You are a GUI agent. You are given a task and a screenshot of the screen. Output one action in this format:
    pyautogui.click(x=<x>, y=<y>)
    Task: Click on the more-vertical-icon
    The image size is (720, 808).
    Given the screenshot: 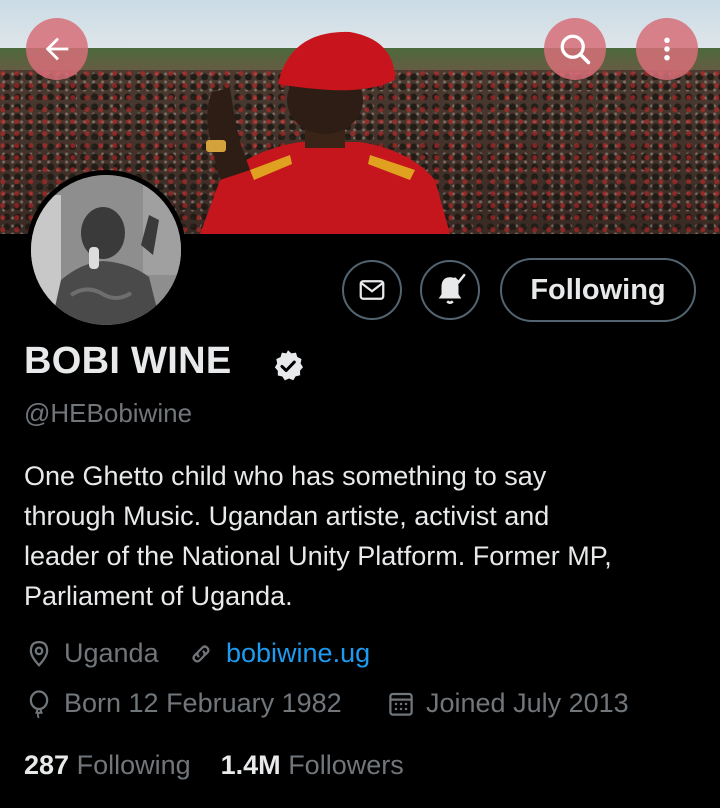 What is the action you would take?
    pyautogui.click(x=667, y=49)
    